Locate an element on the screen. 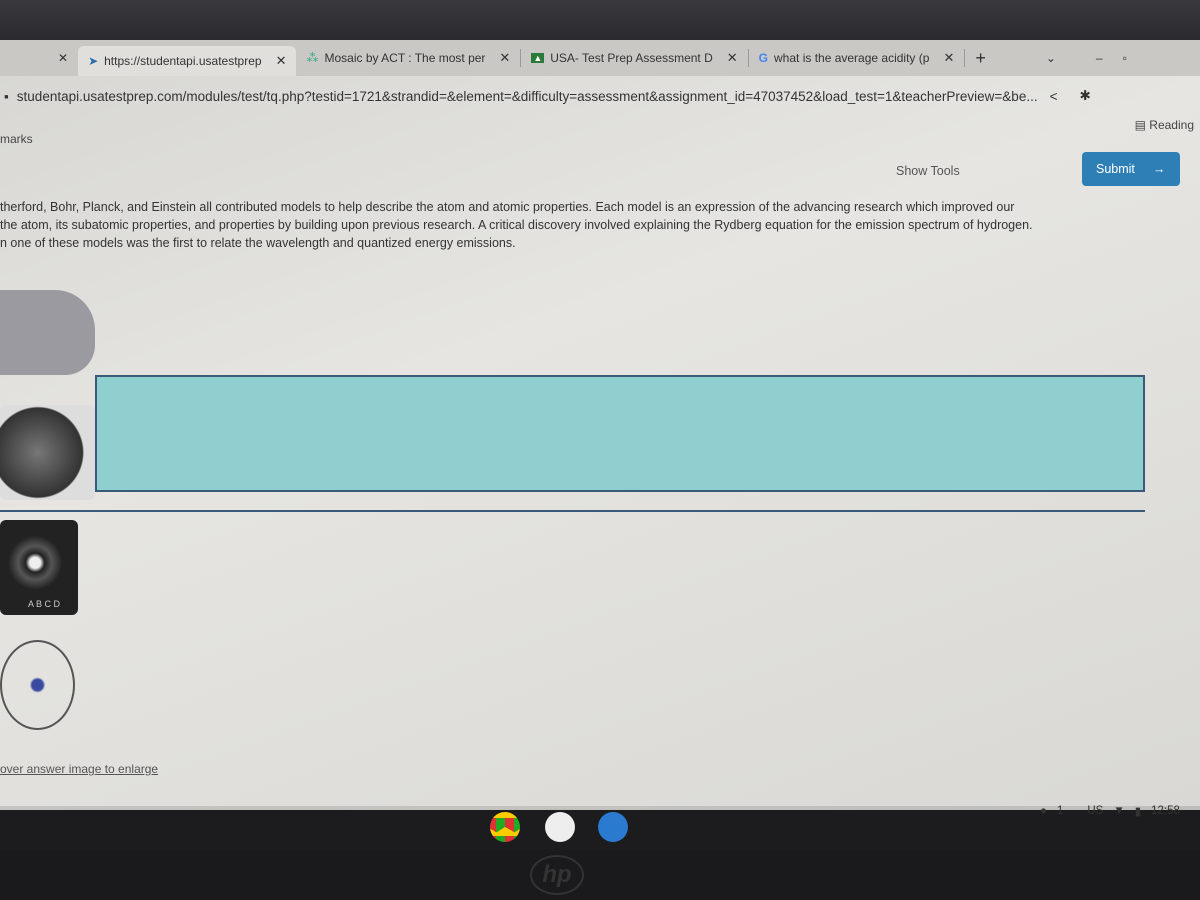  hp-logo: hp is located at coordinates (557, 875).